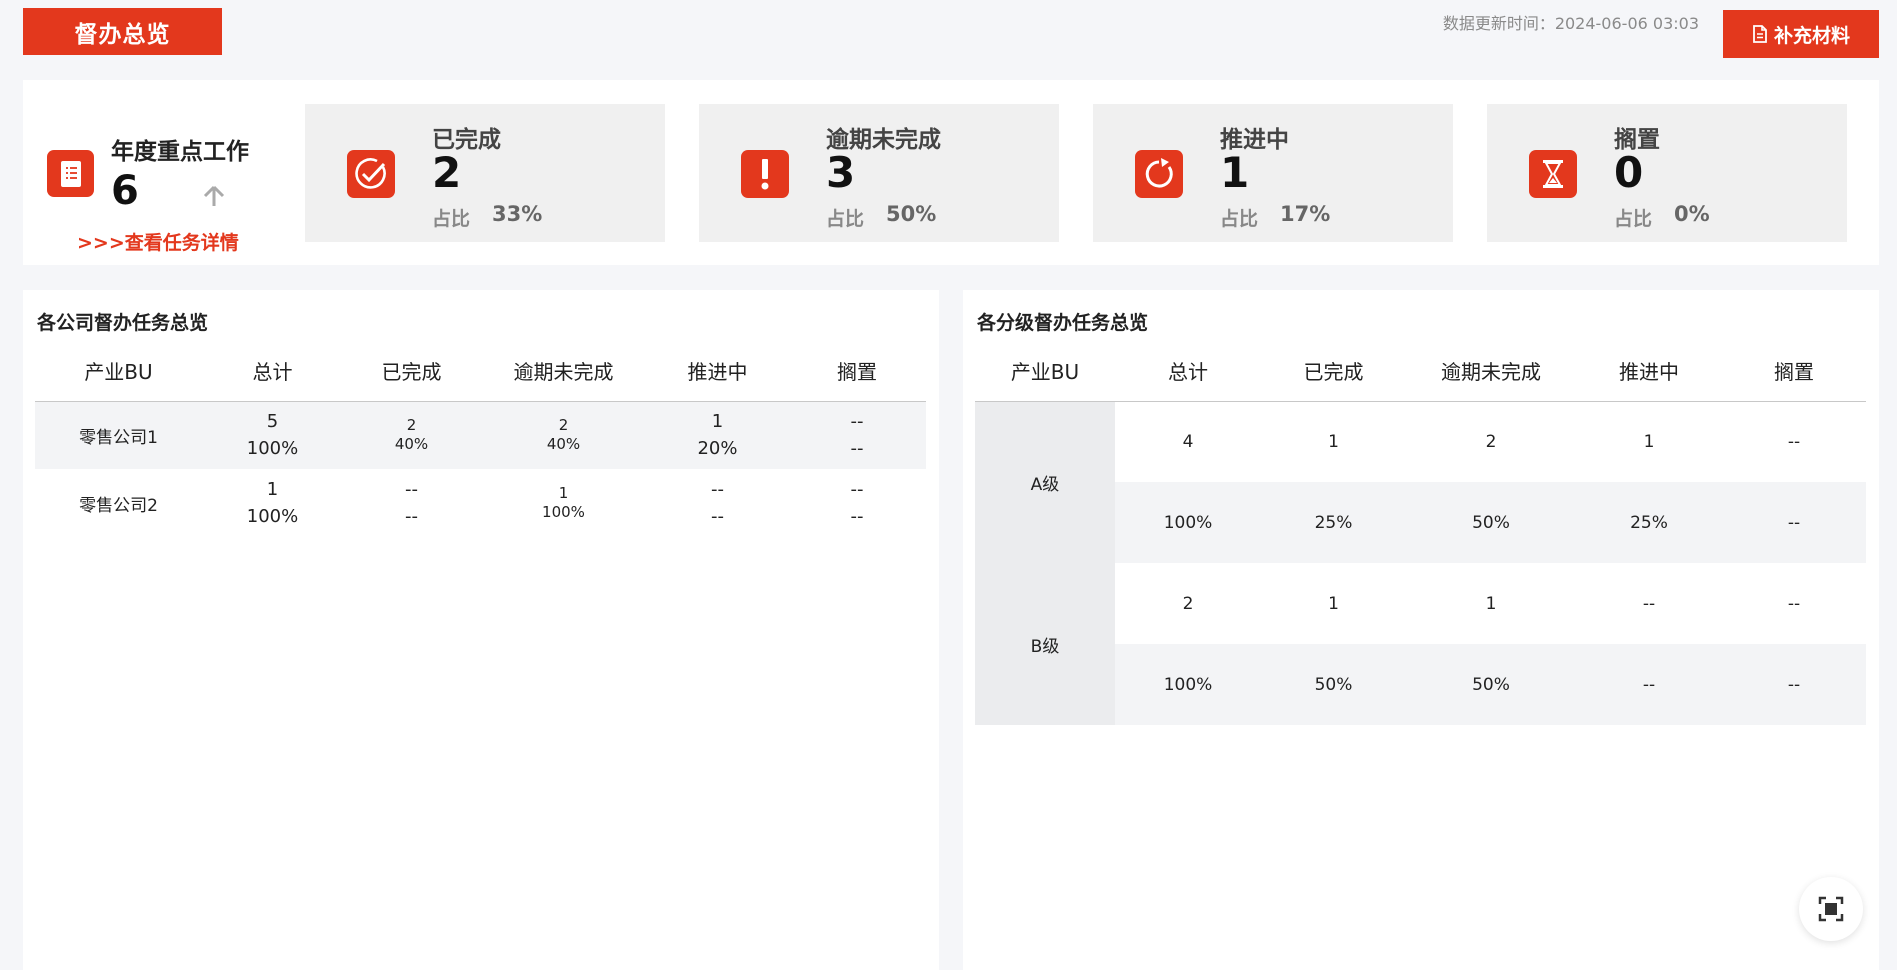 Image resolution: width=1897 pixels, height=970 pixels. Describe the element at coordinates (485, 173) in the screenshot. I see `completed-card: 已完成 2 占比 33%` at that location.